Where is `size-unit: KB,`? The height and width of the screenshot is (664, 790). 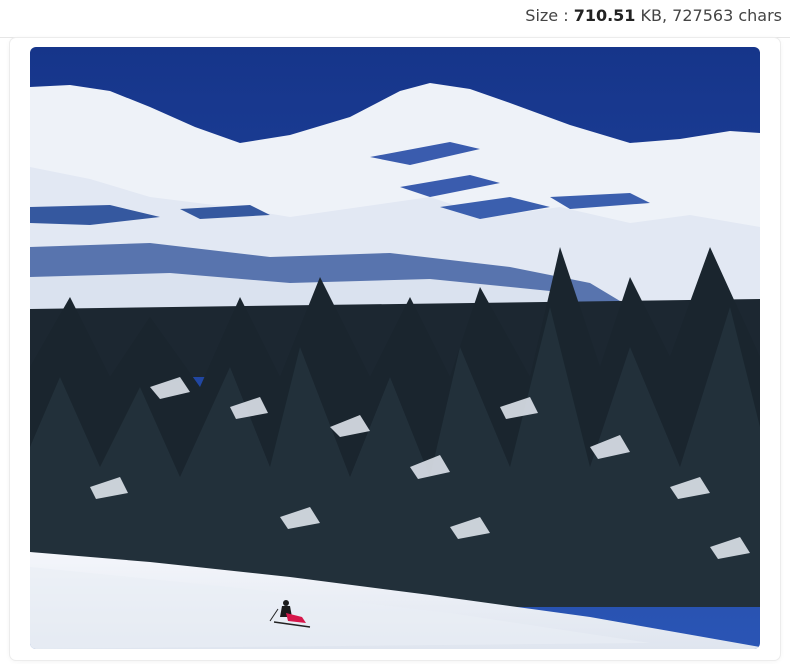 size-unit: KB, is located at coordinates (654, 15).